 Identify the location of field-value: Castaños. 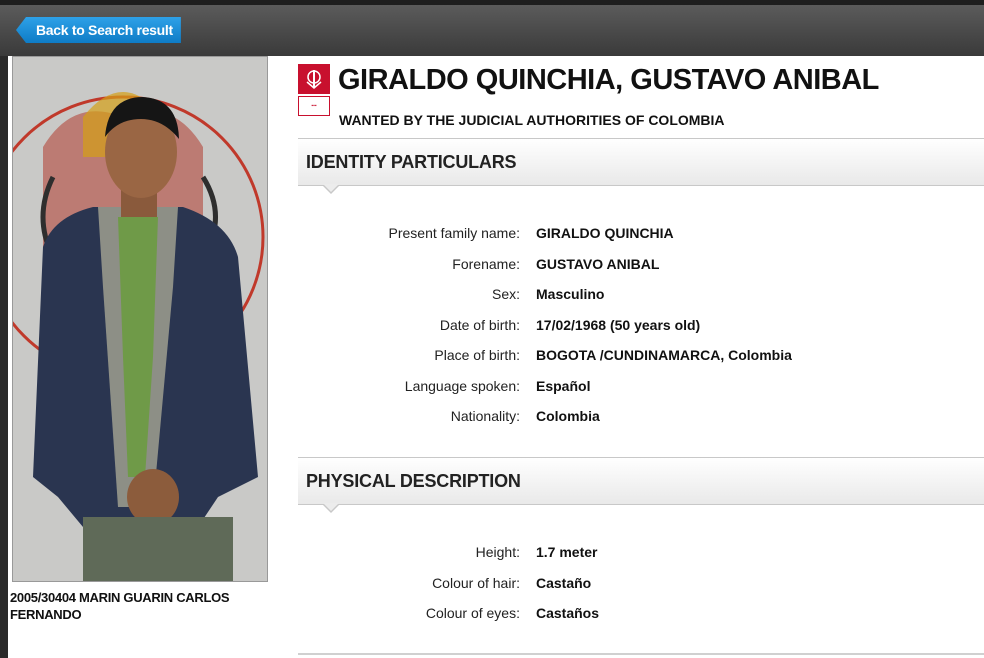
(568, 613).